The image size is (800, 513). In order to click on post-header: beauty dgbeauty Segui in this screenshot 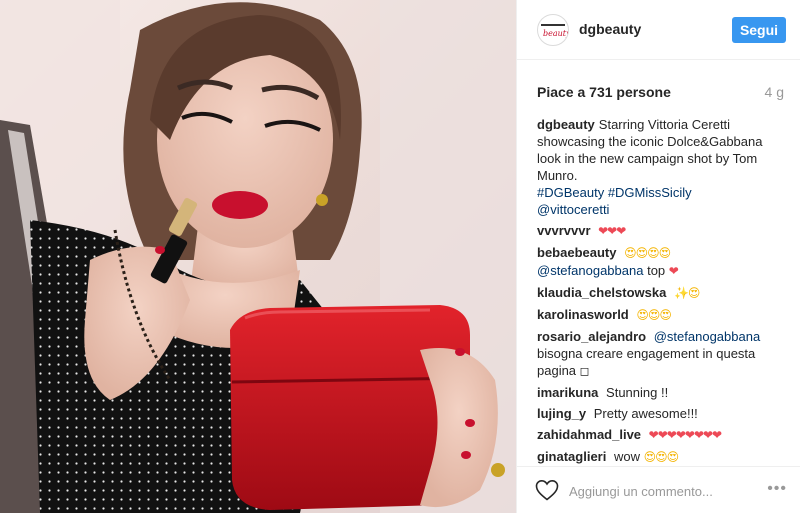, I will do `click(658, 30)`.